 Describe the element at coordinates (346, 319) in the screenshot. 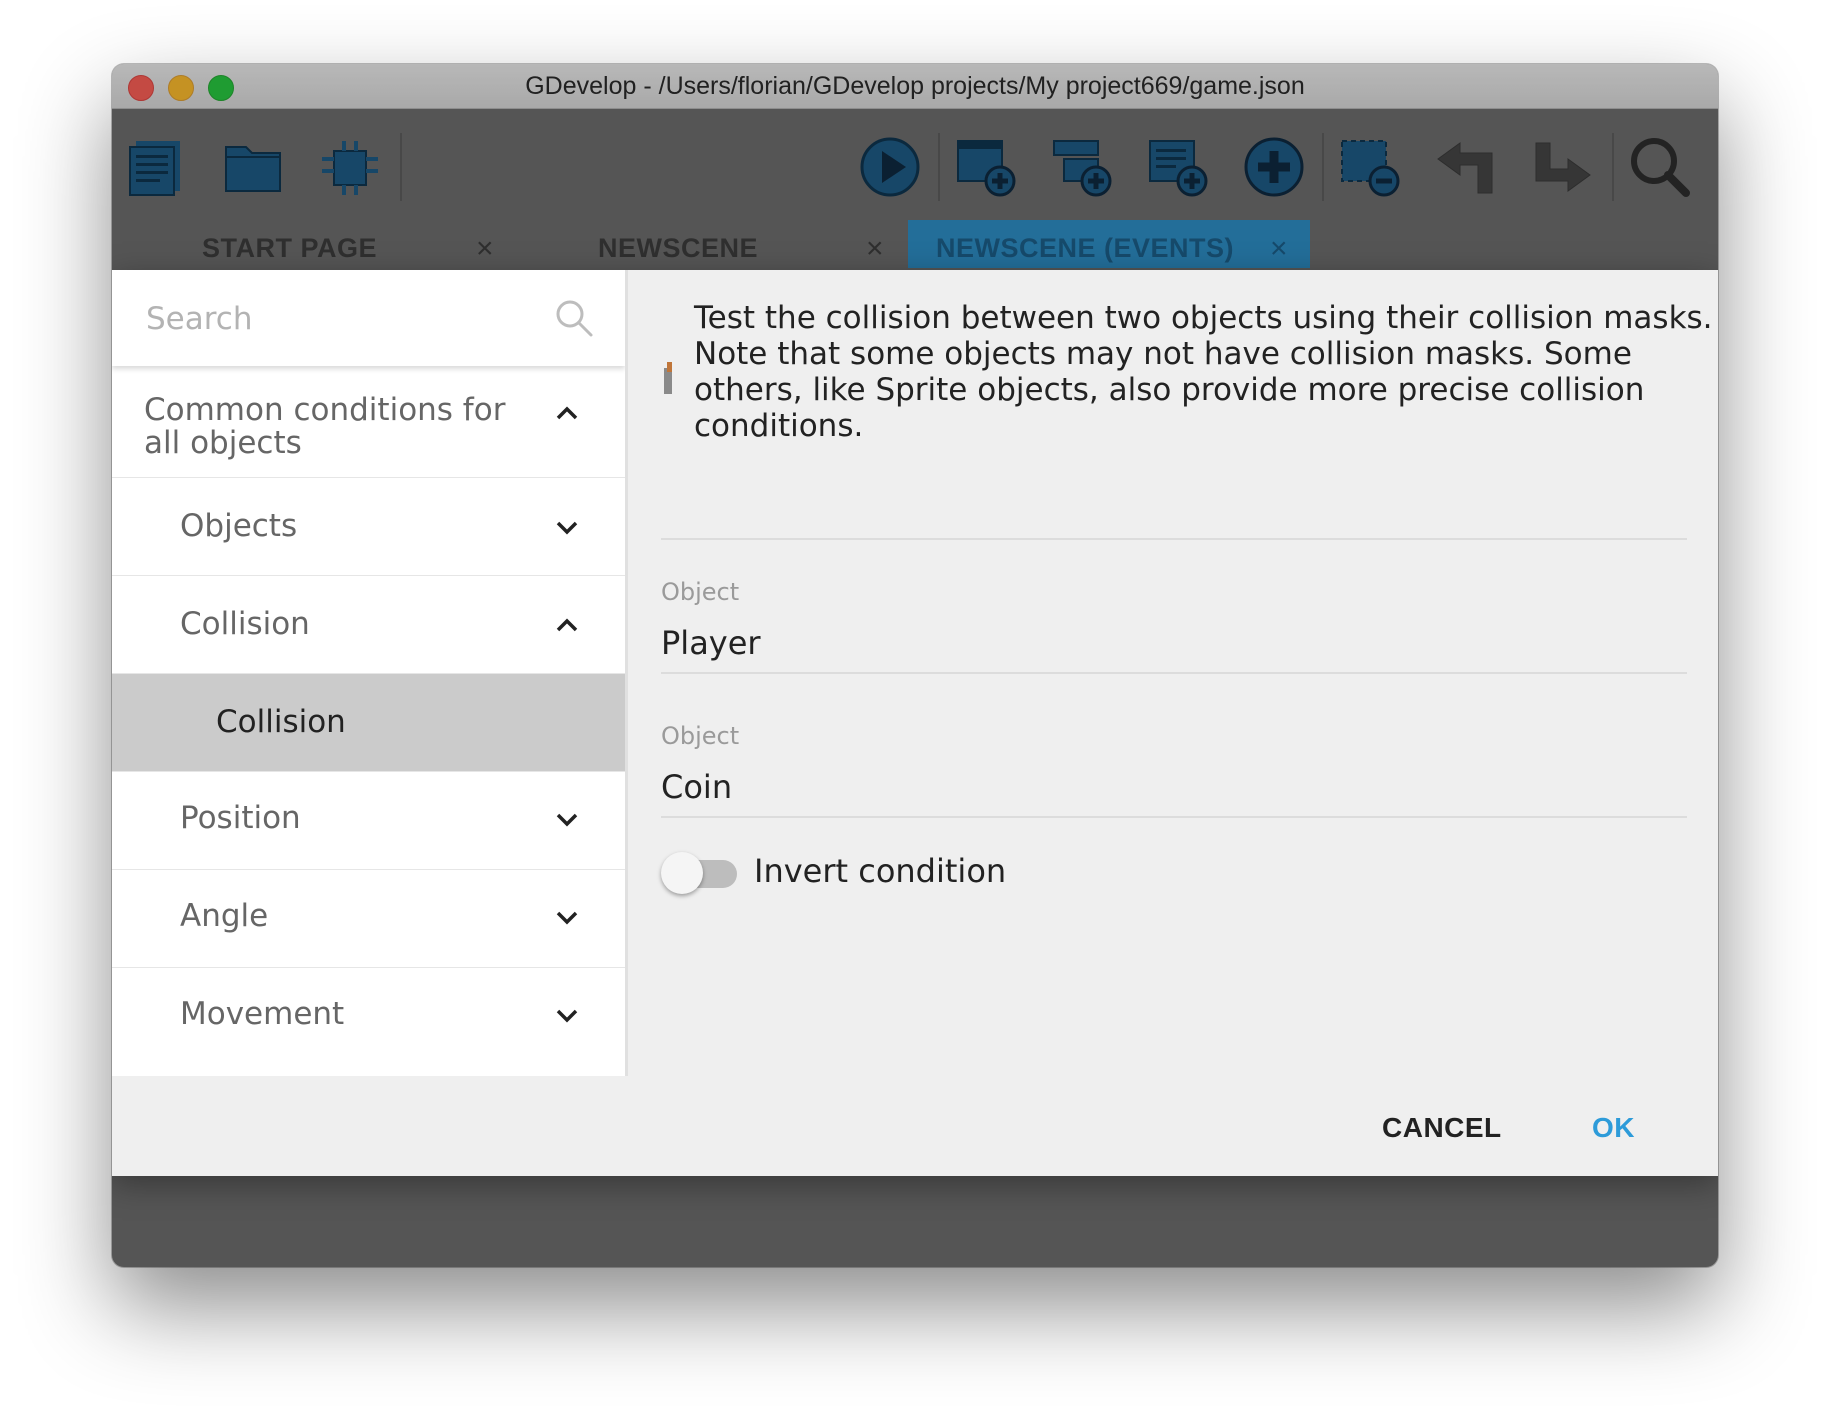

I see `search-input` at that location.